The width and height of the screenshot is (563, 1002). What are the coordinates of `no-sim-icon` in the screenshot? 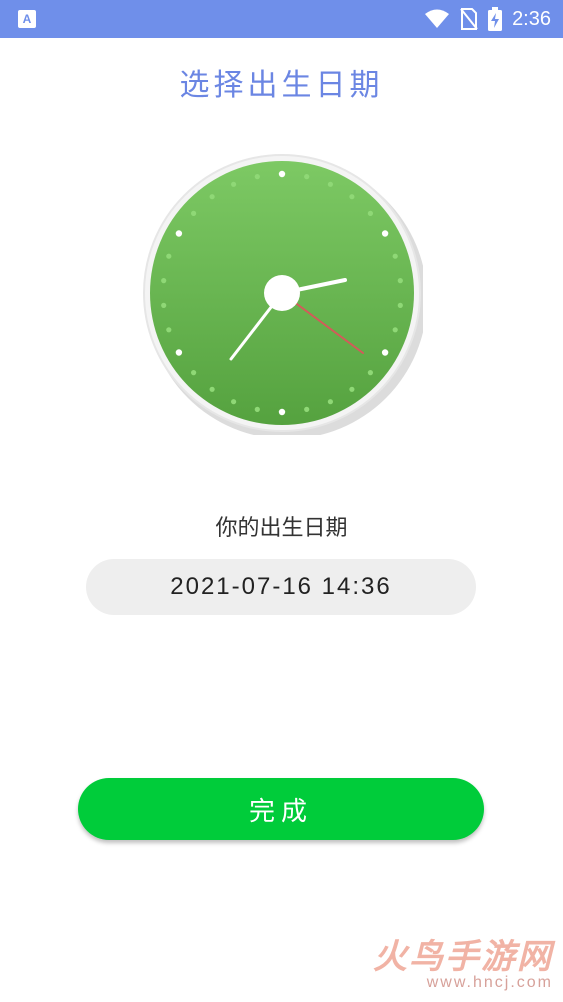 It's located at (469, 19).